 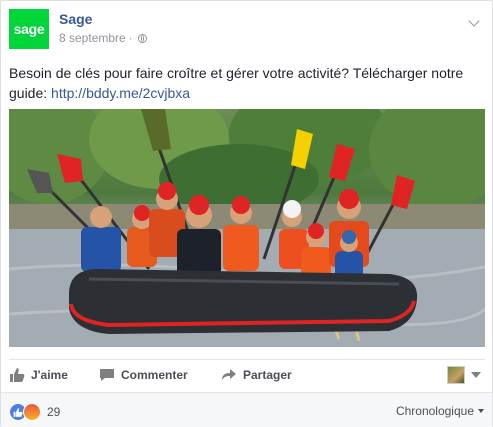 I want to click on post-link: http://bddy.me/2cvjbxa, so click(x=120, y=93).